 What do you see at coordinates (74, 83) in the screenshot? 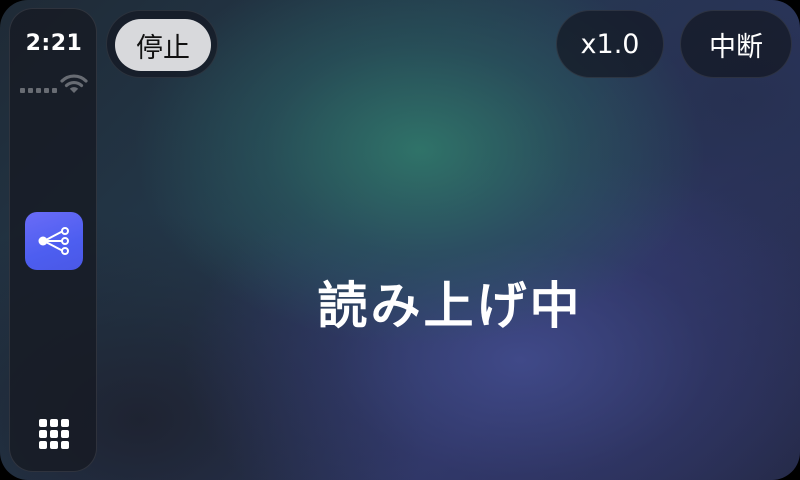
I see `wifi-icon` at bounding box center [74, 83].